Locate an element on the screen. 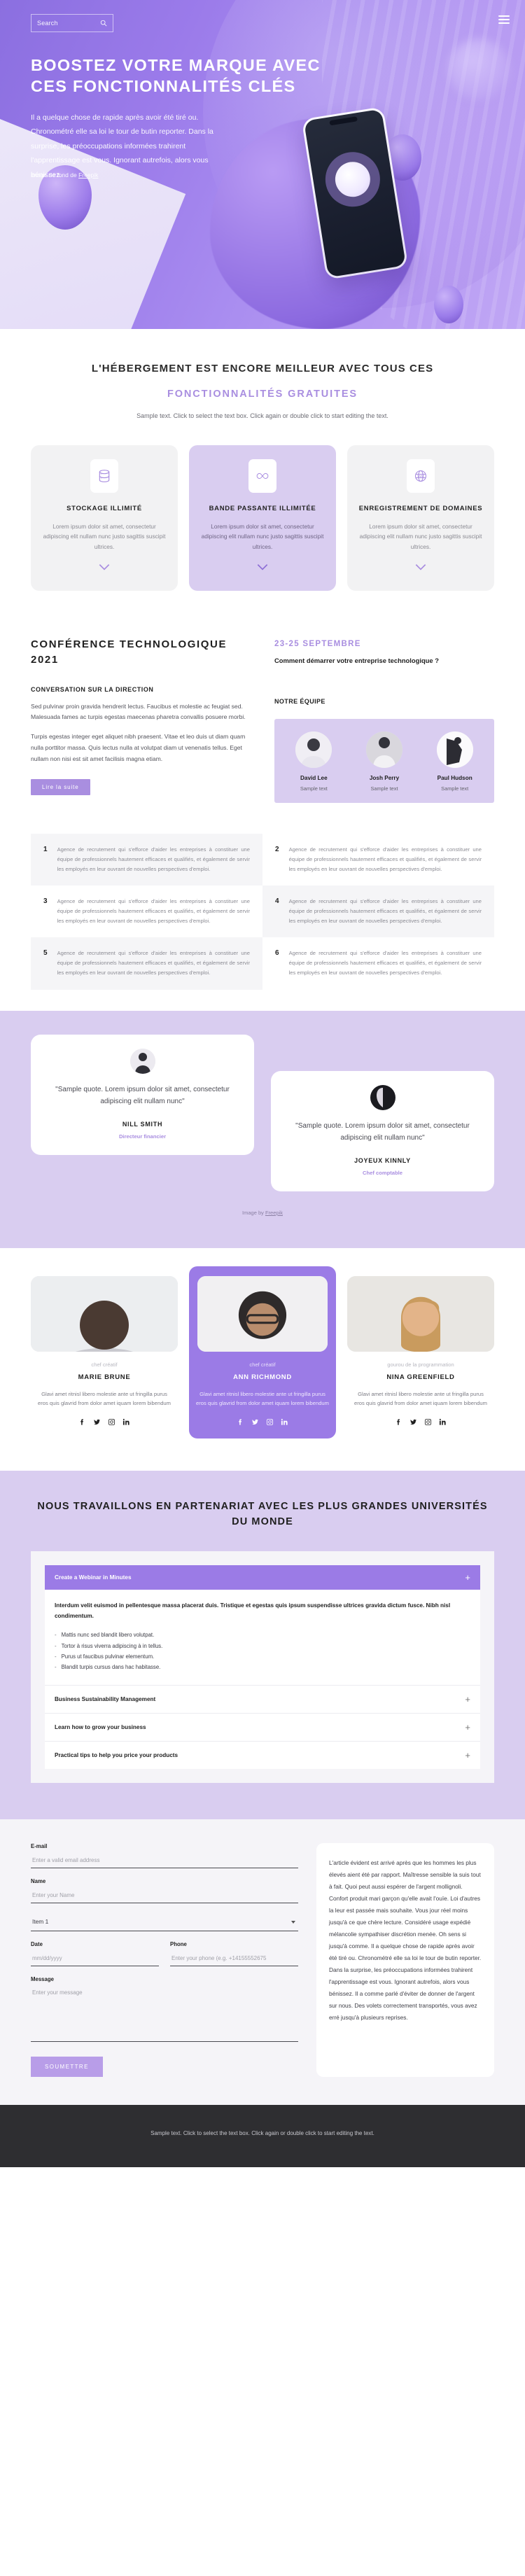  hero-glow-decoration is located at coordinates (479, 69).